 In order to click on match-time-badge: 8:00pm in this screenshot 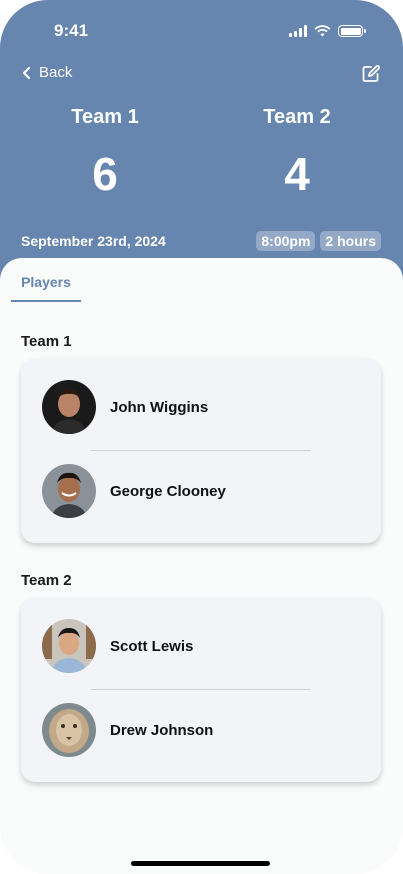, I will do `click(286, 241)`.